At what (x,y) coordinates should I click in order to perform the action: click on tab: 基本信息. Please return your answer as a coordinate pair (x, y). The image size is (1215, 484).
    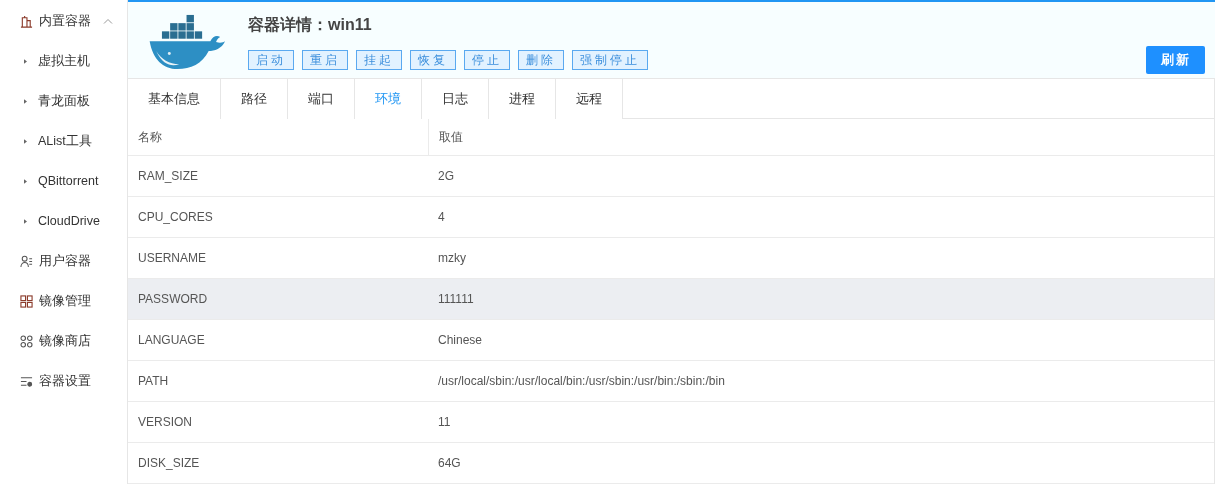
    Looking at the image, I should click on (174, 99).